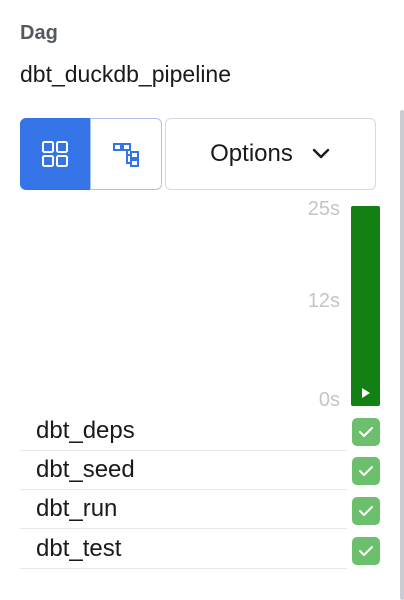  Describe the element at coordinates (183, 470) in the screenshot. I see `task-row-dbt-seed: dbt_seed` at that location.